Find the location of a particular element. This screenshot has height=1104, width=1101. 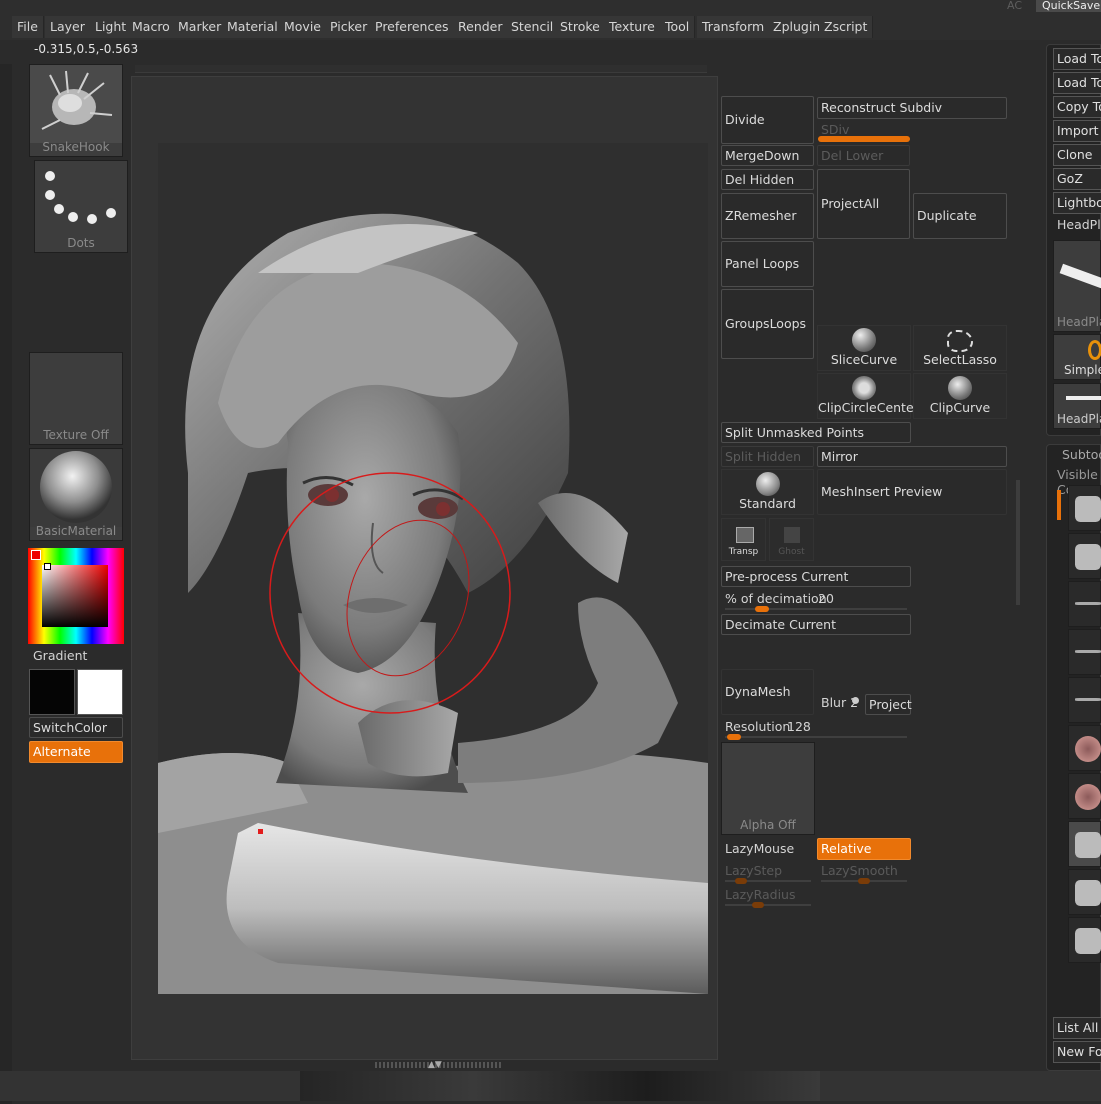

list-all-button: List All is located at coordinates (1077, 1028).